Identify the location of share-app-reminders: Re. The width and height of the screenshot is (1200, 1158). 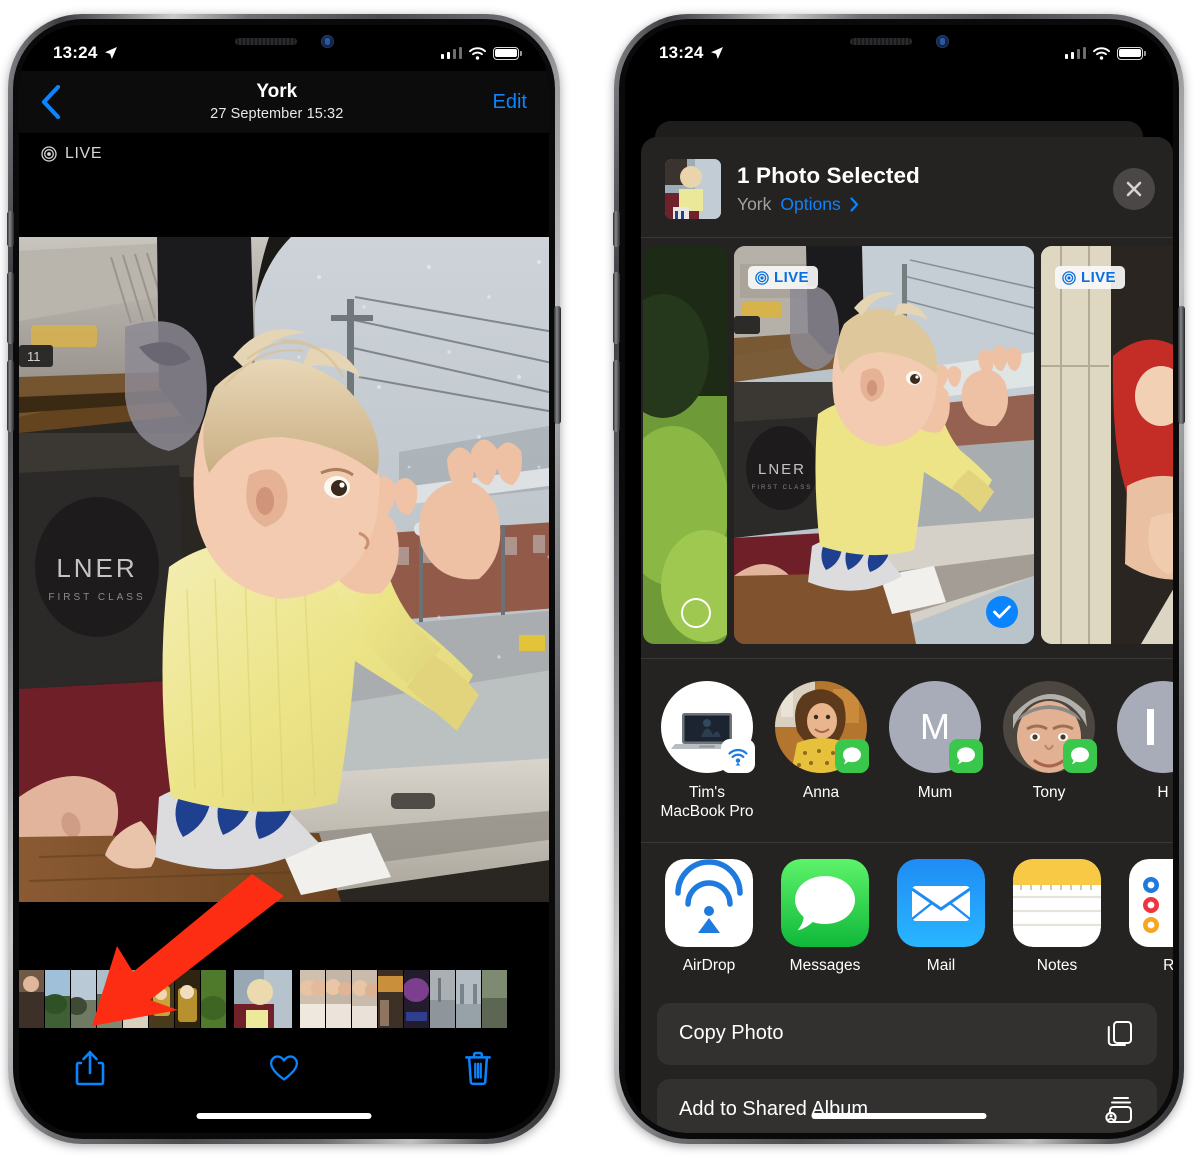
(1150, 916).